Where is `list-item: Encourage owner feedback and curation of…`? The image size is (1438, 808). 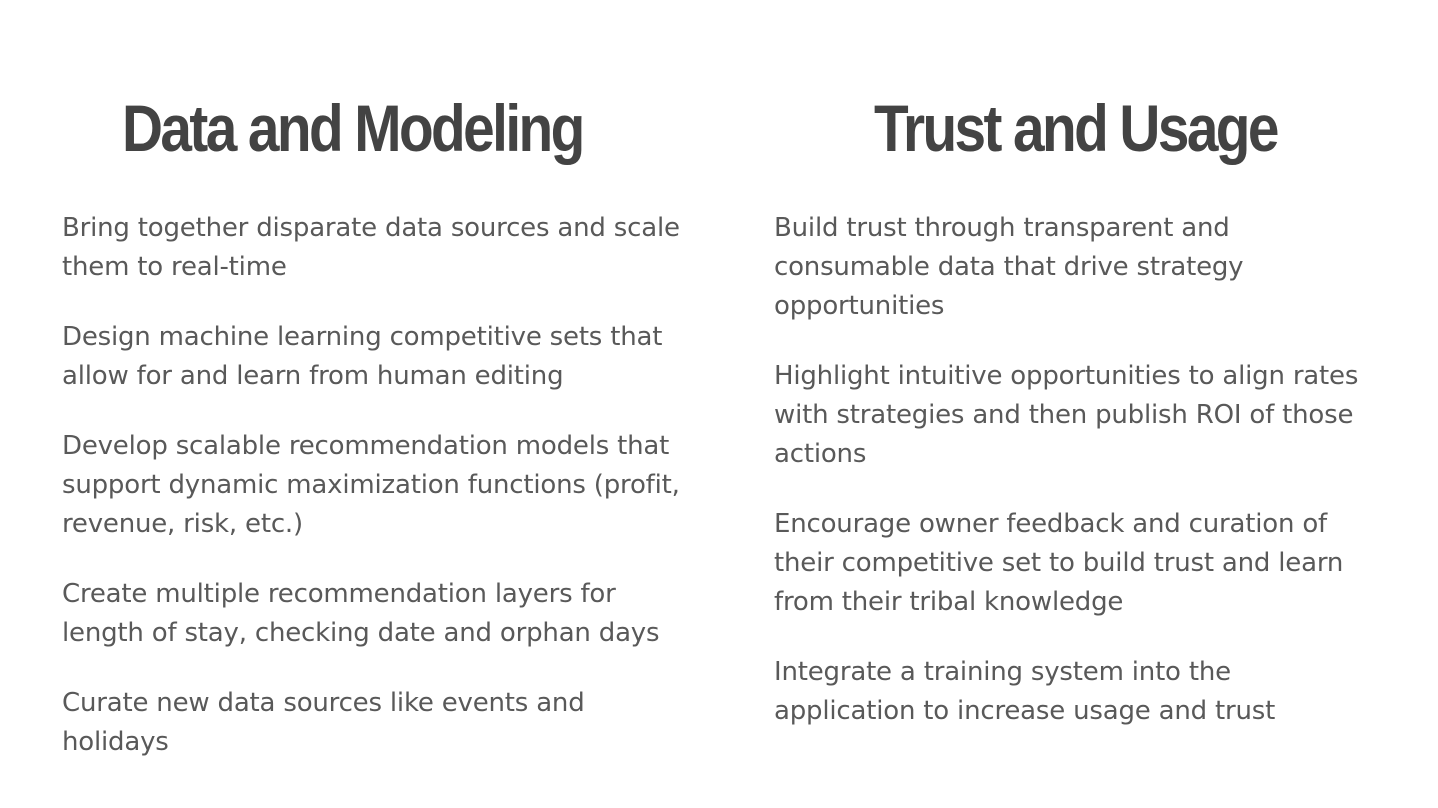
list-item: Encourage owner feedback and curation of… is located at coordinates (1059, 563).